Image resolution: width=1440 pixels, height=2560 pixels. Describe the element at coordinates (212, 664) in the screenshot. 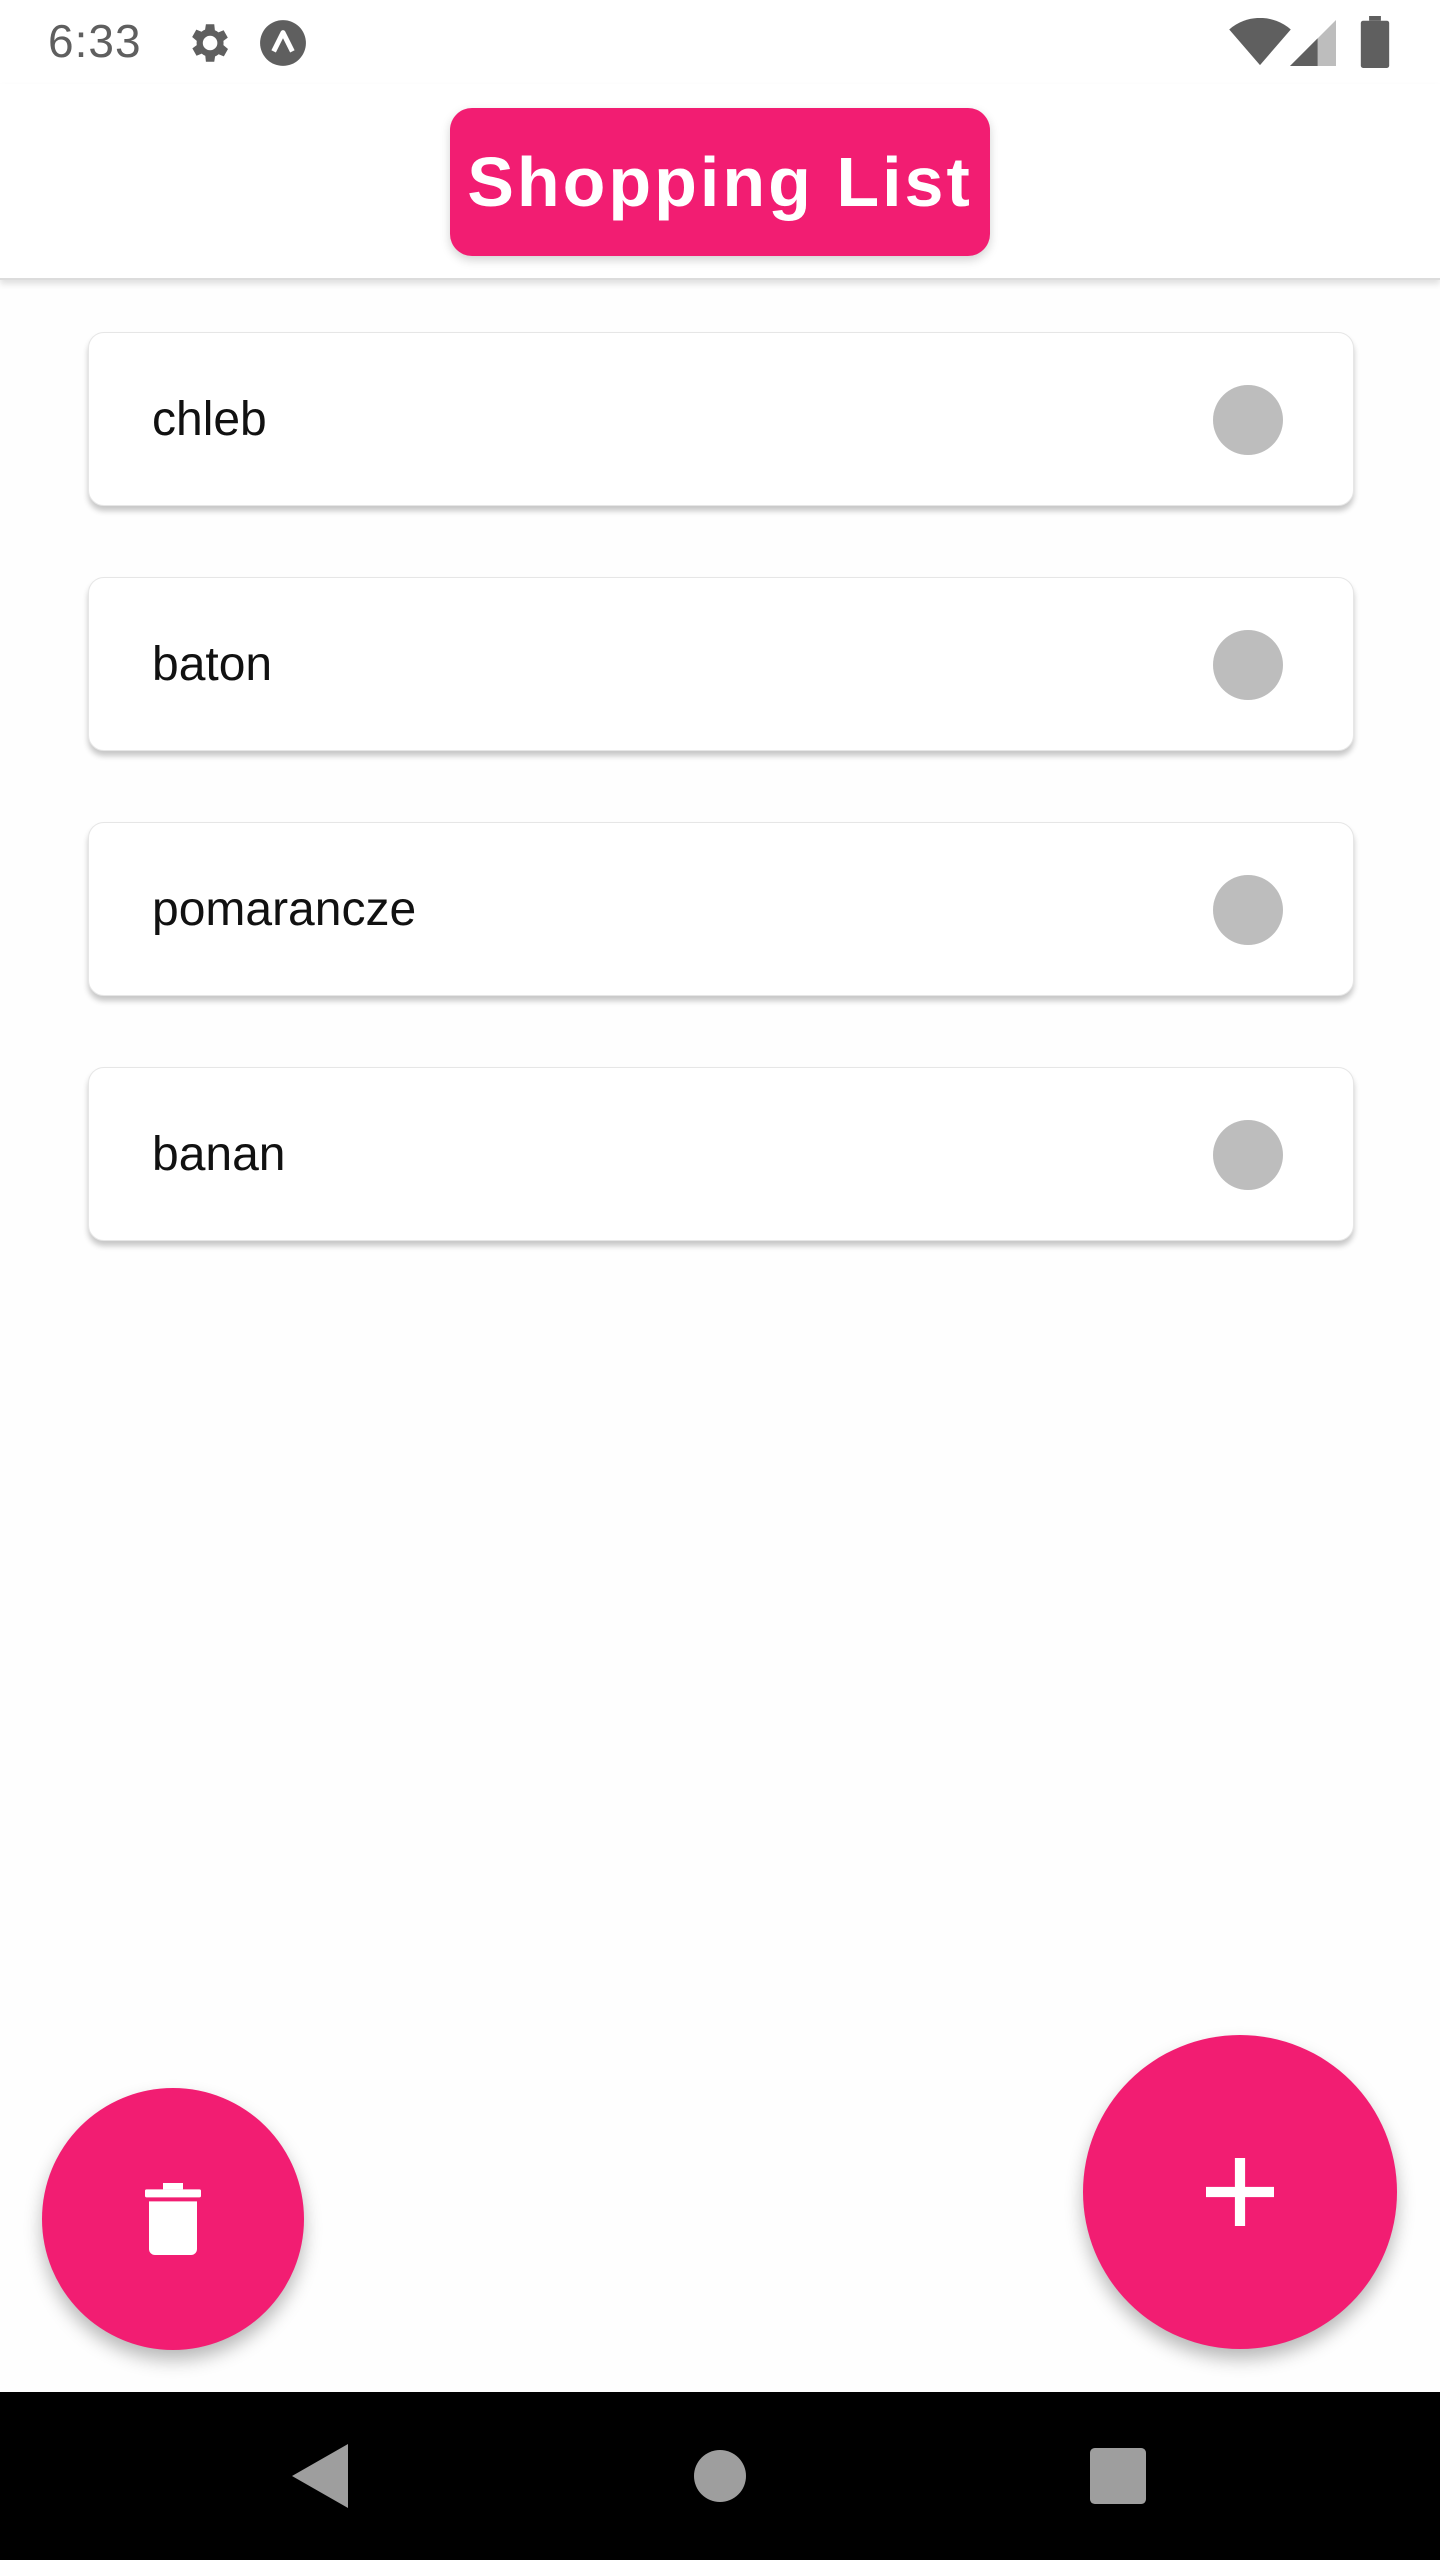

I see `list-item-label: baton` at that location.